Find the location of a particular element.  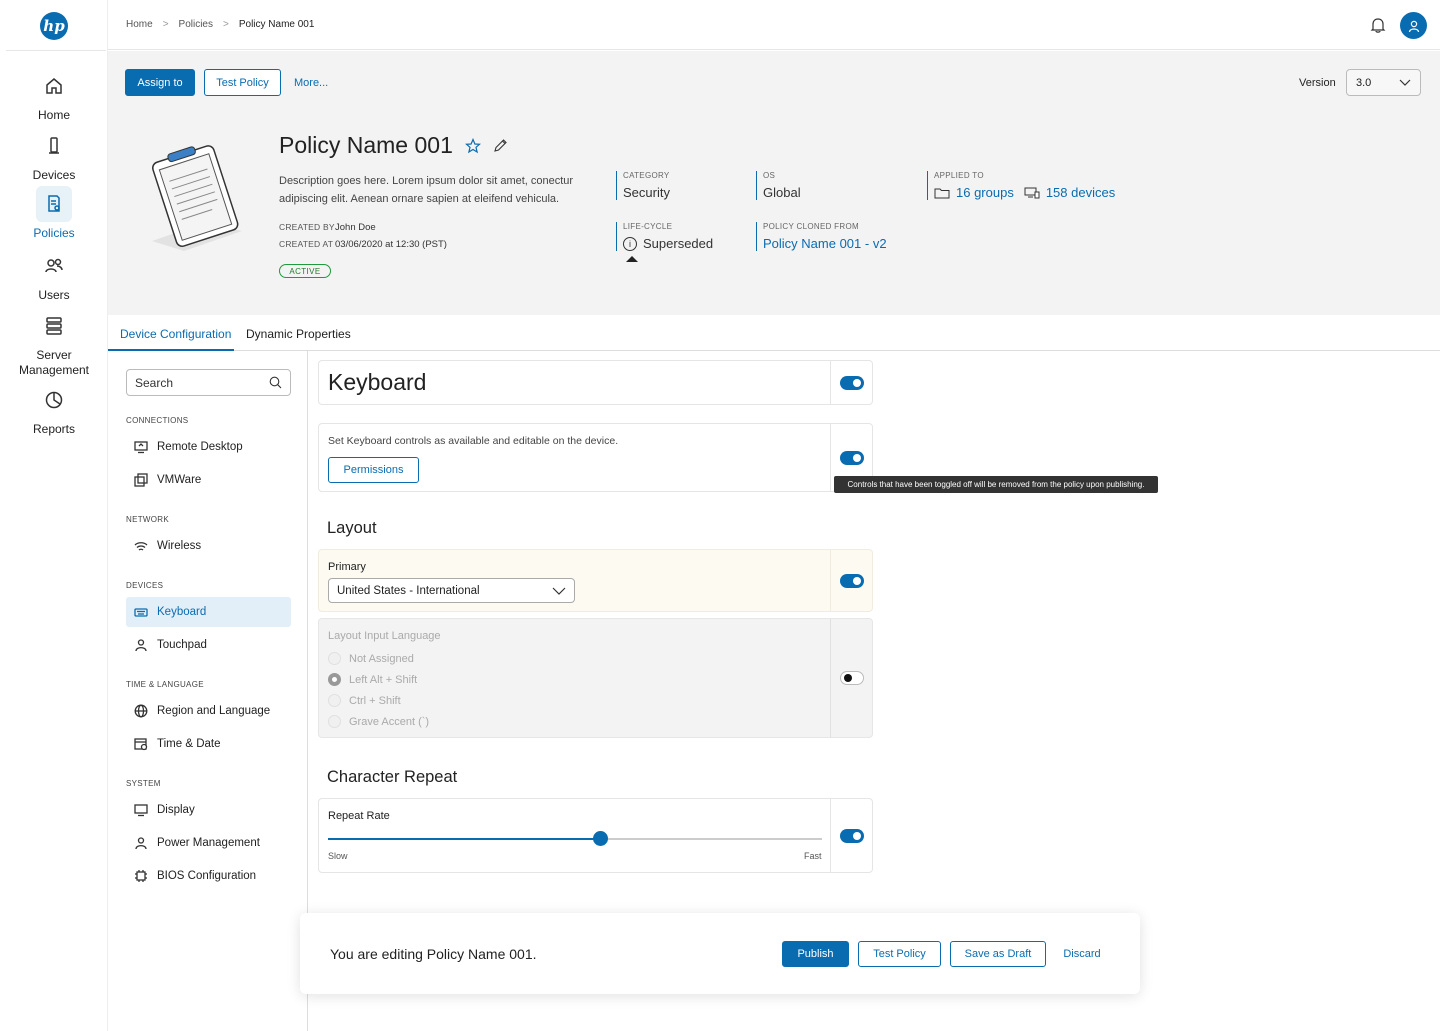

os-field: OS Global is located at coordinates (778, 185).